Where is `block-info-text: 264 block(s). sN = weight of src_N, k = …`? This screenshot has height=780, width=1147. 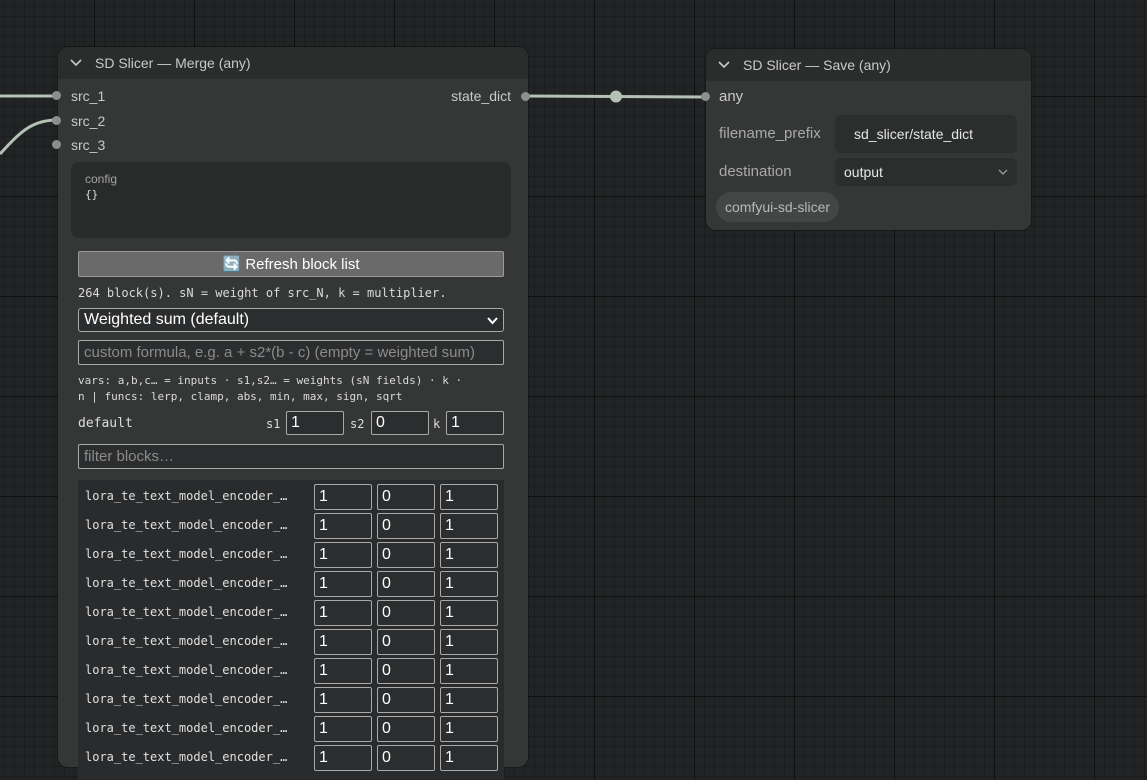 block-info-text: 264 block(s). sN = weight of src_N, k = … is located at coordinates (262, 293).